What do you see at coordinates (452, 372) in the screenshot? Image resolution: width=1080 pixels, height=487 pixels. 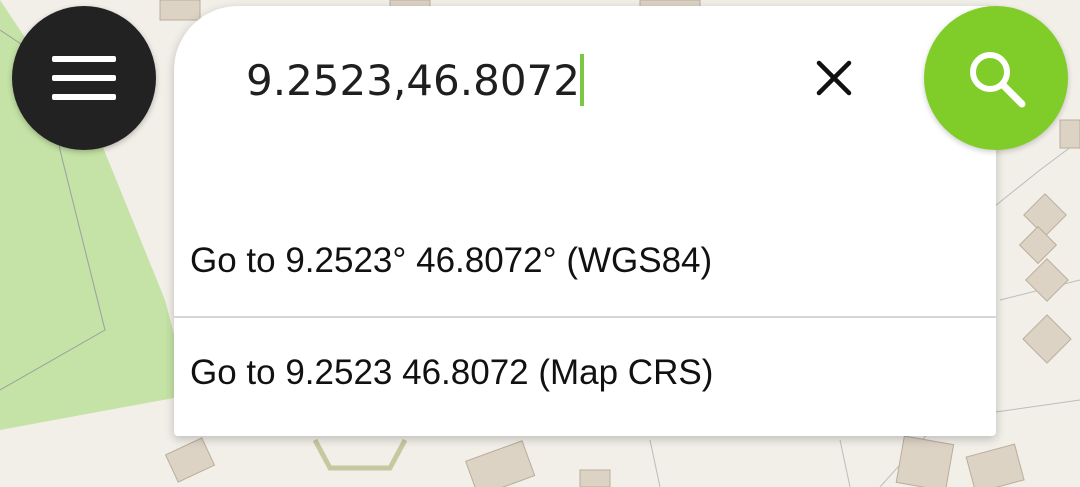 I see `result-label: Go to 9.2523 46.8072 (Map CRS)` at bounding box center [452, 372].